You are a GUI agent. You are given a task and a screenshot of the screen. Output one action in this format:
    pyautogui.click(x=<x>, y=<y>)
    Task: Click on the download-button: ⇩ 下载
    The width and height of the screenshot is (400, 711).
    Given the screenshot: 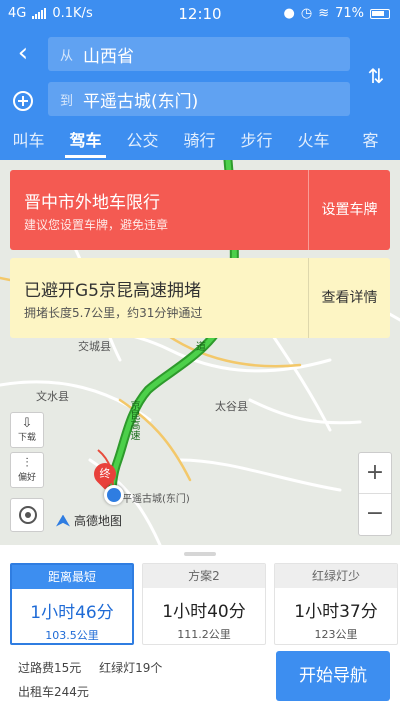 What is the action you would take?
    pyautogui.click(x=27, y=430)
    